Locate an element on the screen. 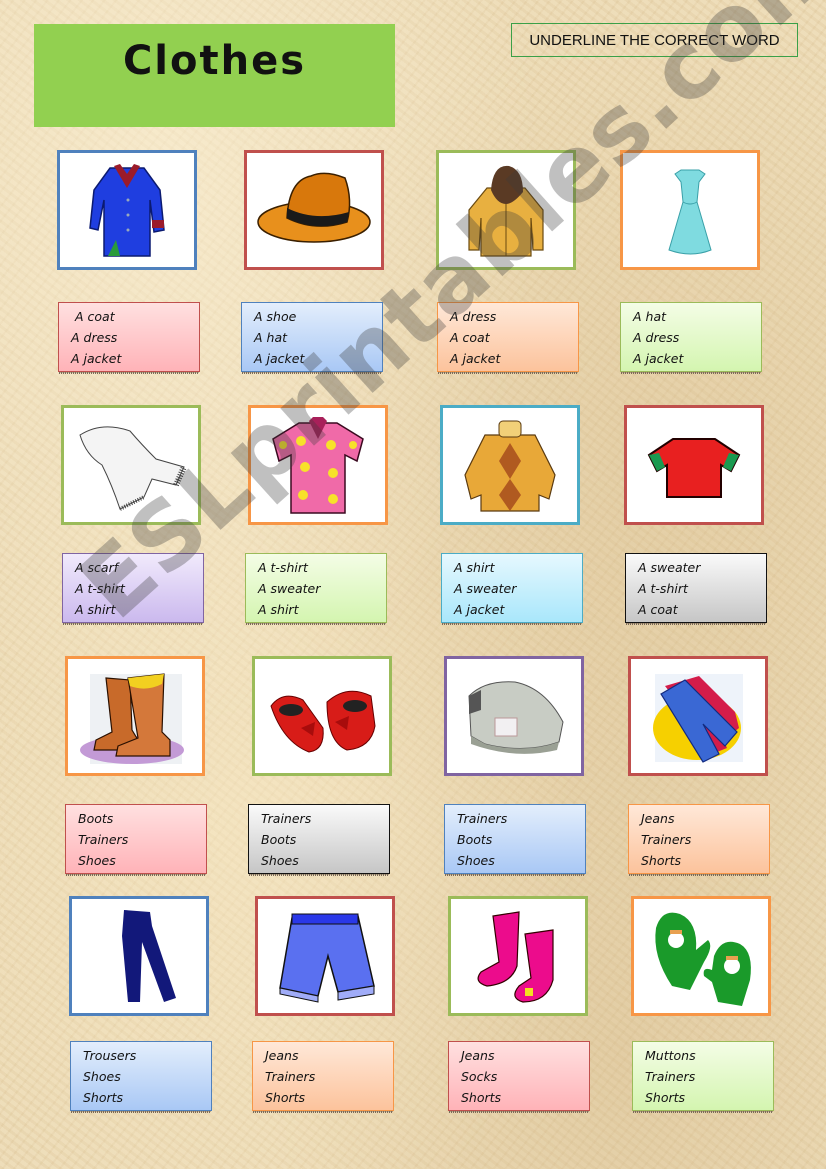 This screenshot has width=826, height=1169. picture-frame-mittens is located at coordinates (701, 956).